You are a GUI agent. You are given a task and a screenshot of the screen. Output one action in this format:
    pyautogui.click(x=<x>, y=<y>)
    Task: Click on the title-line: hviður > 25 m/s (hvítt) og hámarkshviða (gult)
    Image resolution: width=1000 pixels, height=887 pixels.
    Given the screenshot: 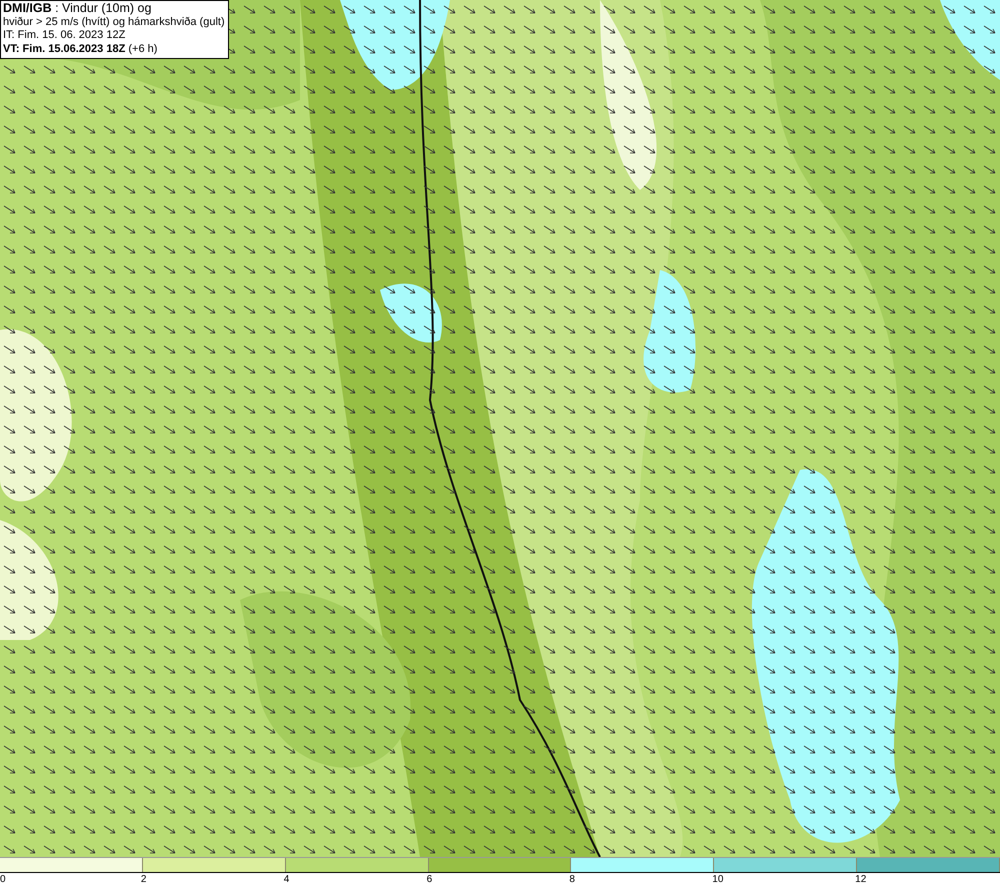 What is the action you would take?
    pyautogui.click(x=114, y=22)
    